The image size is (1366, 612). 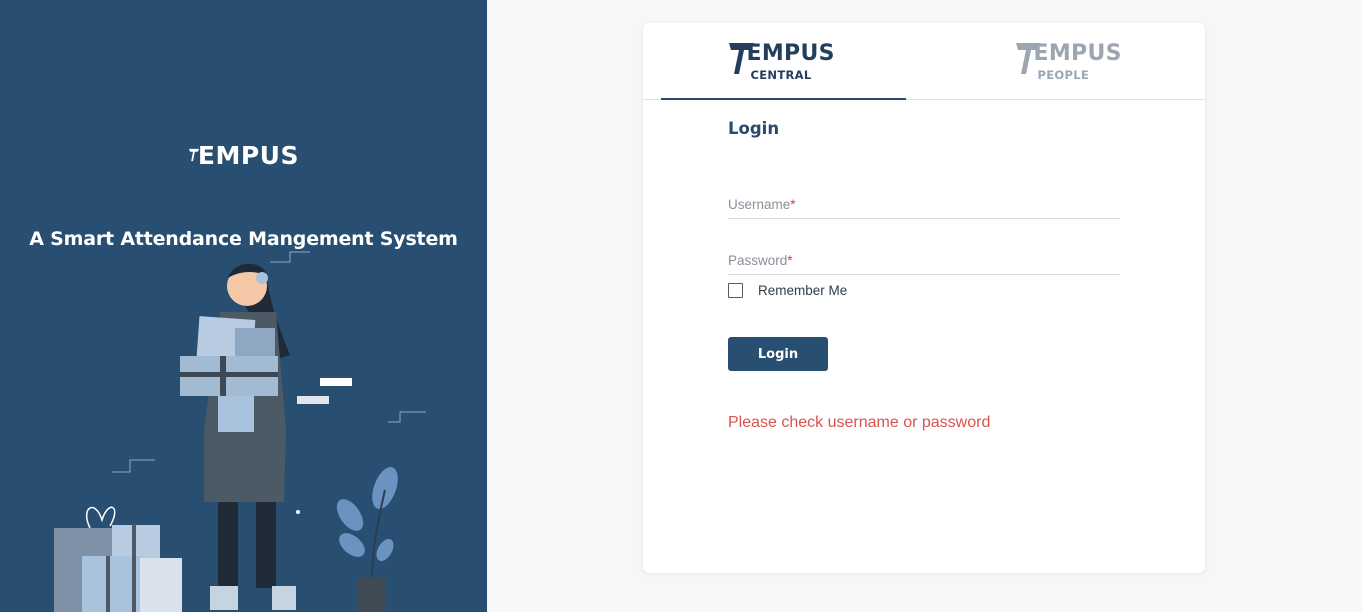 What do you see at coordinates (803, 290) in the screenshot?
I see `remember-me-label: Remember Me` at bounding box center [803, 290].